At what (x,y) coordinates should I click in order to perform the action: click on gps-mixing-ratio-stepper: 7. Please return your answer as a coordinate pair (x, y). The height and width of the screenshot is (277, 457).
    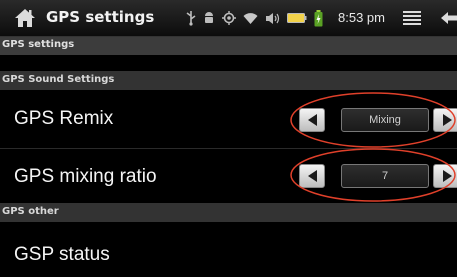
    Looking at the image, I should click on (378, 176).